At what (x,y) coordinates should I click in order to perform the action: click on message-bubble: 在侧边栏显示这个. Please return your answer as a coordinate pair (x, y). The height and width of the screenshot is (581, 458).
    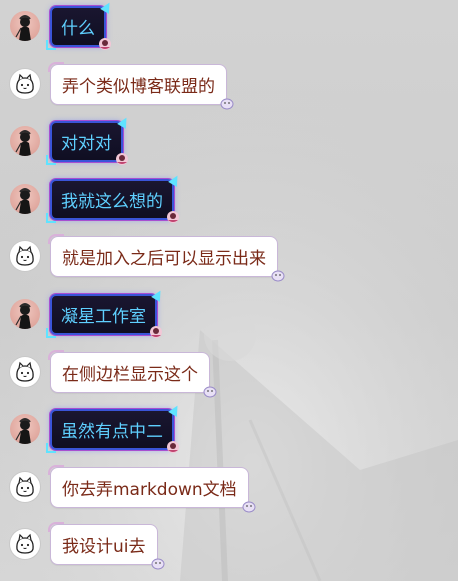
    Looking at the image, I should click on (132, 373).